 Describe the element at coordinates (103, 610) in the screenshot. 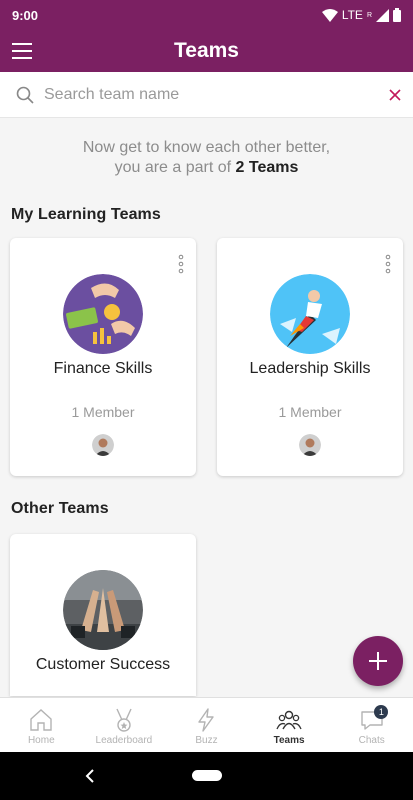

I see `team-high-five-photo` at that location.